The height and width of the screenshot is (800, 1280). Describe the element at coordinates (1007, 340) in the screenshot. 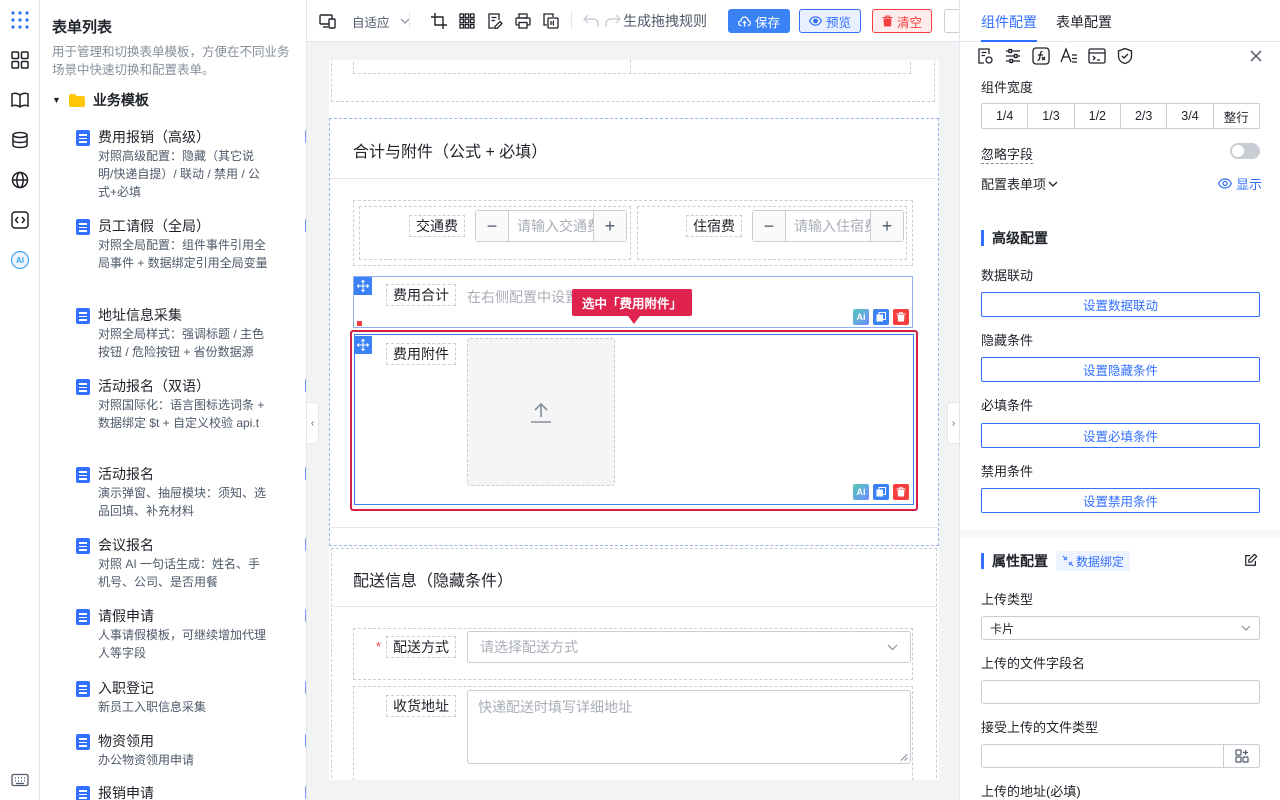

I see `hidden-label: 隐藏条件` at that location.